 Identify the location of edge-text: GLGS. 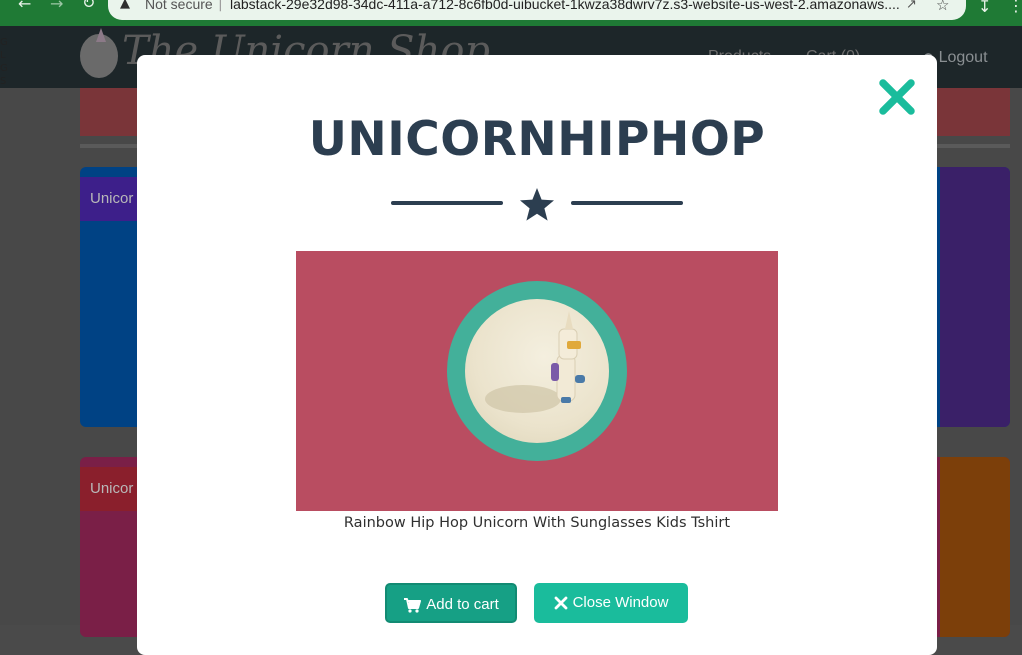
(4, 62).